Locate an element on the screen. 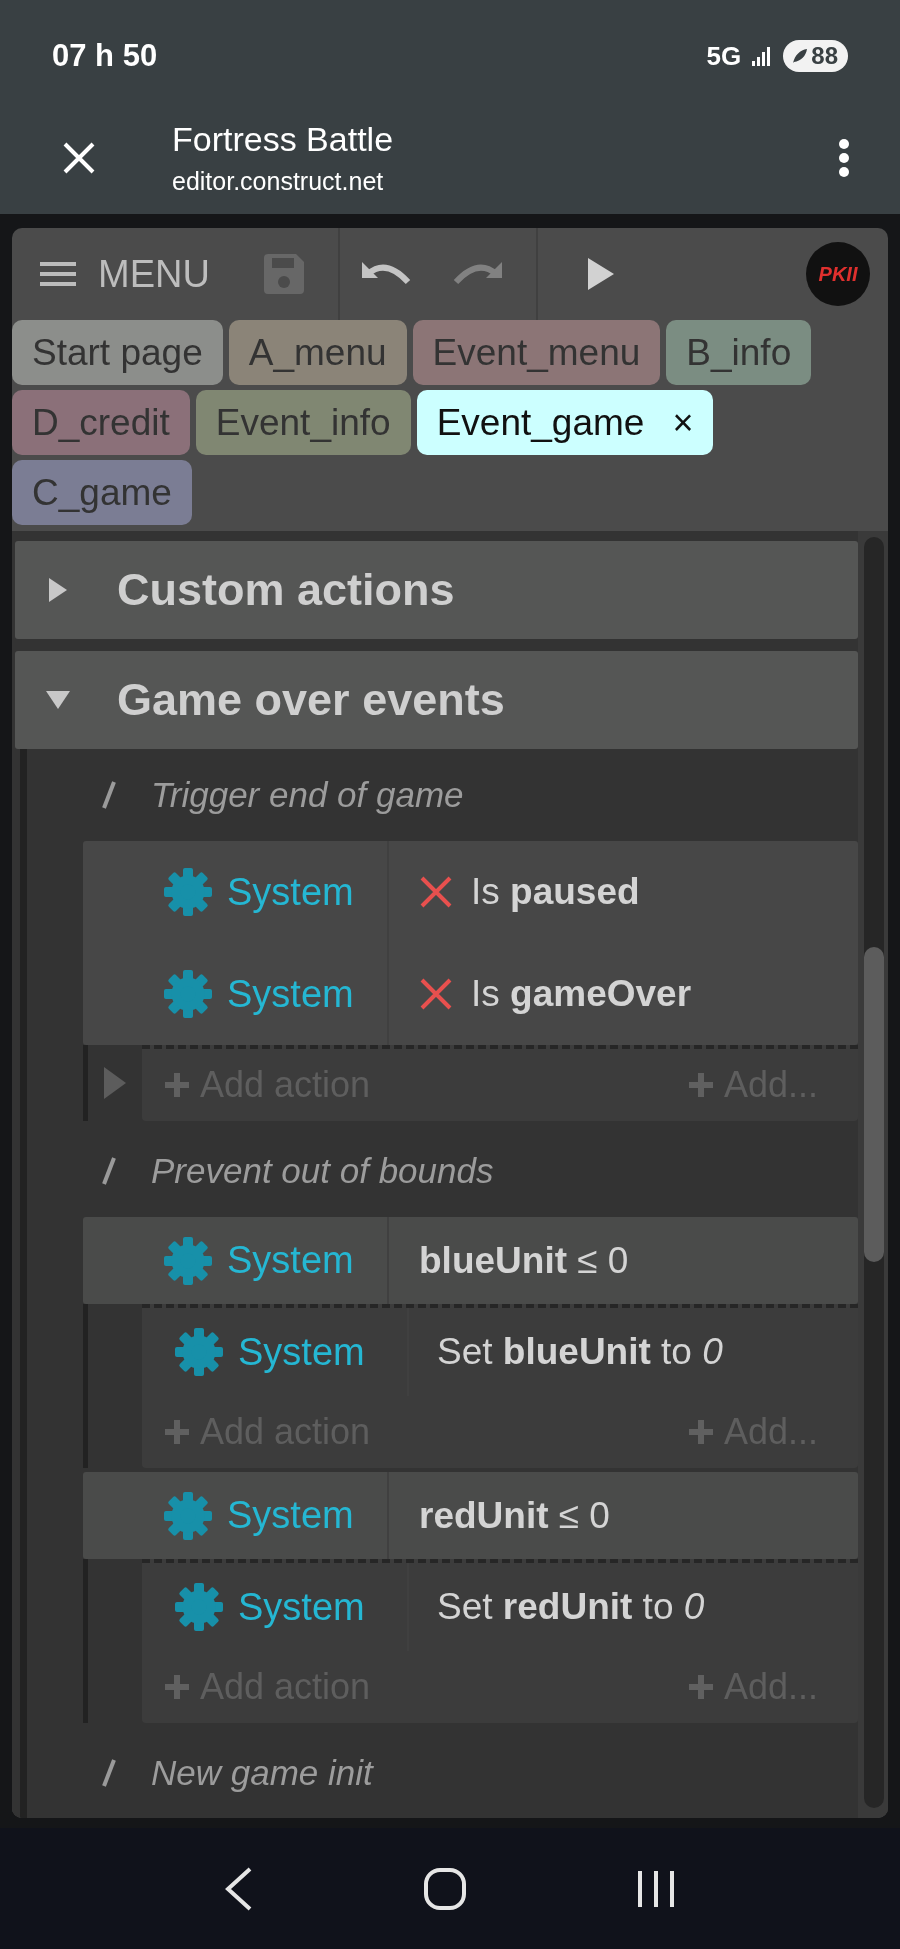  condition-block: System redUnit ≤ 0 is located at coordinates (470, 1515).